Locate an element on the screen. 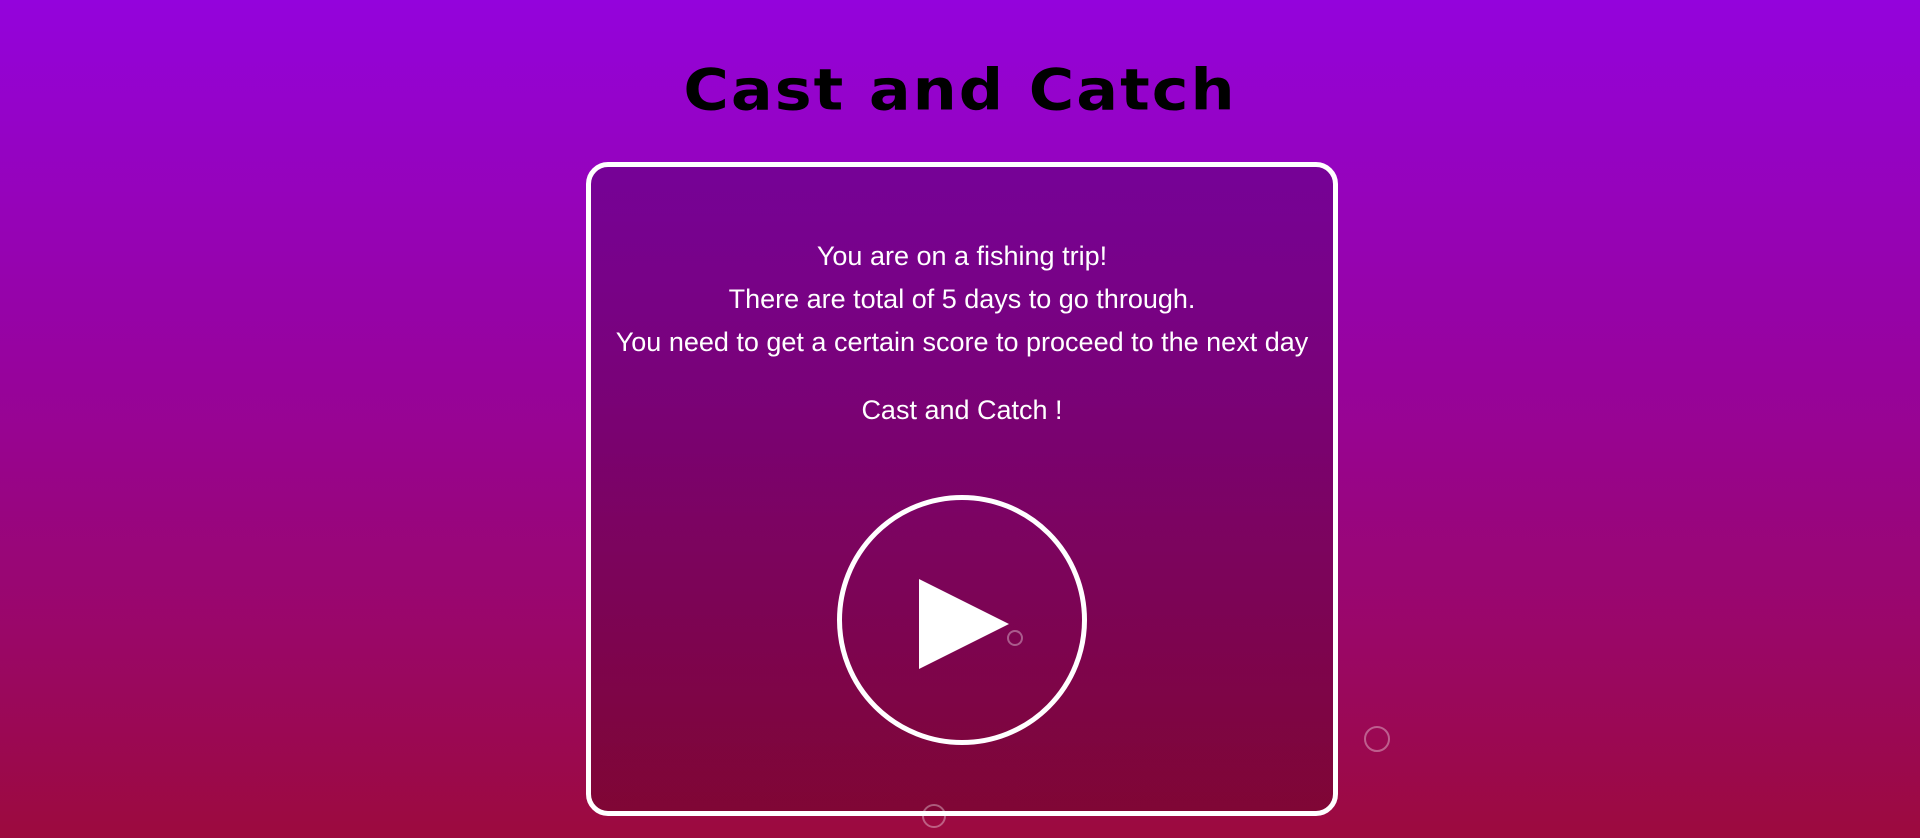  play-button is located at coordinates (962, 620).